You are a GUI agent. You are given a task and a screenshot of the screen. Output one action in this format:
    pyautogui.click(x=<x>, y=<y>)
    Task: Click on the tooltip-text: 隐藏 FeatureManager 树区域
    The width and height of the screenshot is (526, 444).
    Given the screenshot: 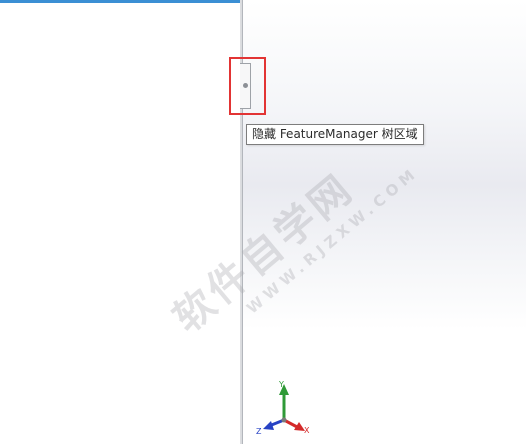 What is the action you would take?
    pyautogui.click(x=335, y=134)
    